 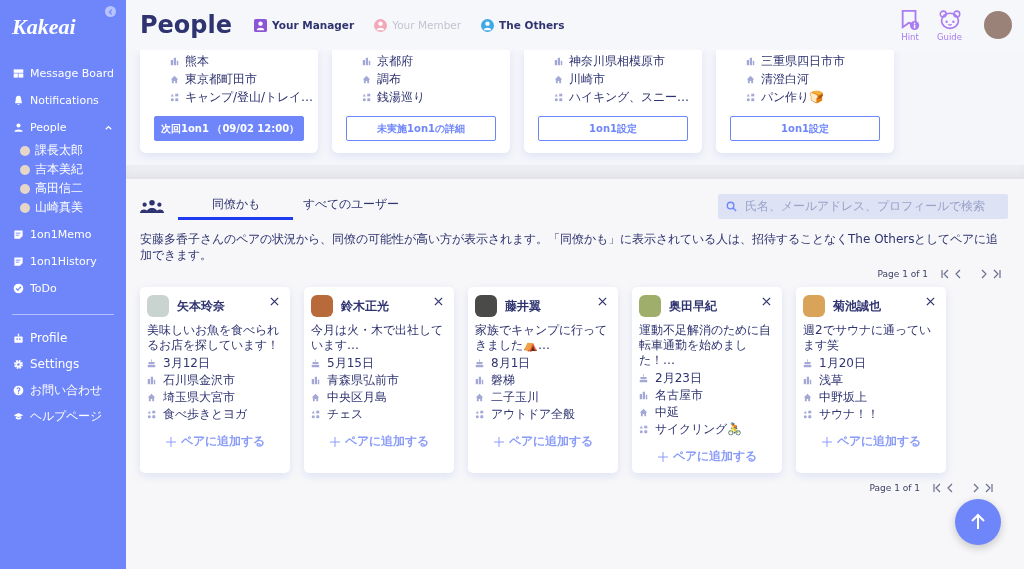 What do you see at coordinates (503, 380) in the screenshot?
I see `profile-detail: 磐梯` at bounding box center [503, 380].